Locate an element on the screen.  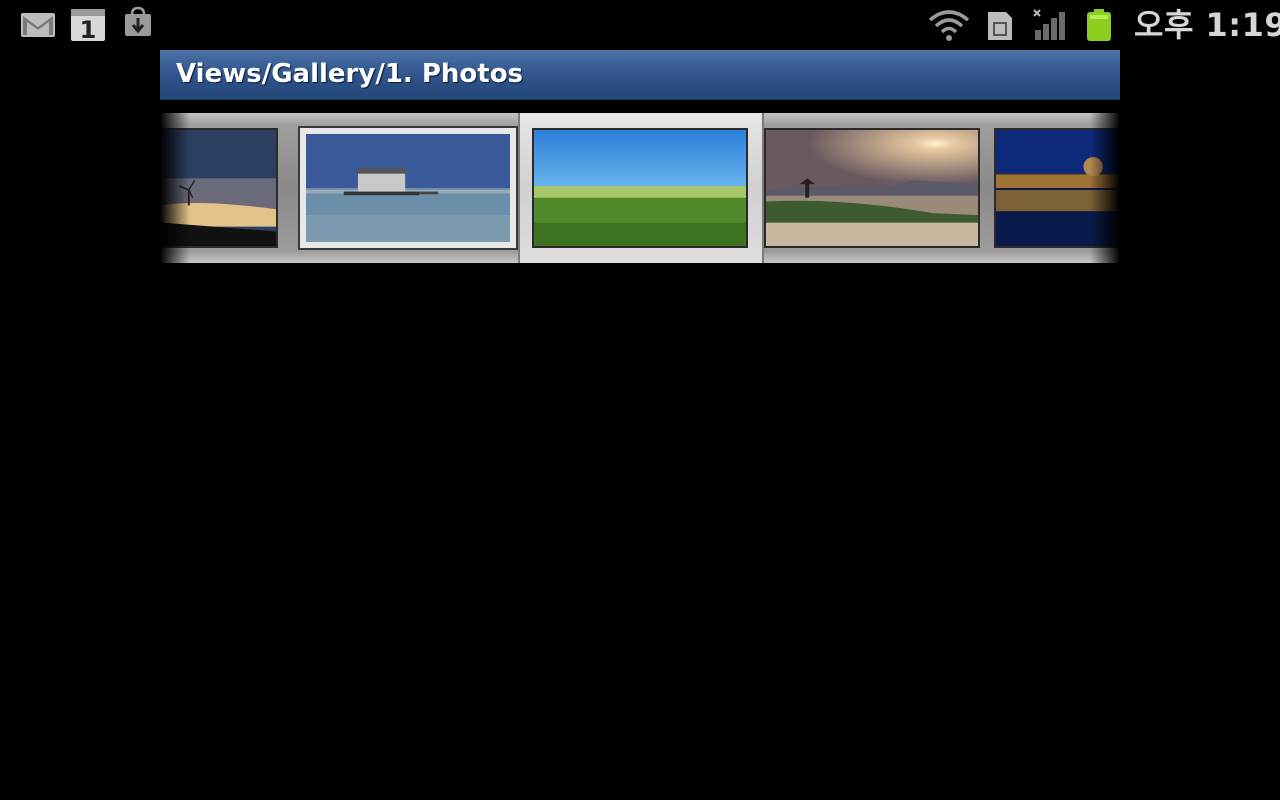
photo-gallery is located at coordinates (640, 188).